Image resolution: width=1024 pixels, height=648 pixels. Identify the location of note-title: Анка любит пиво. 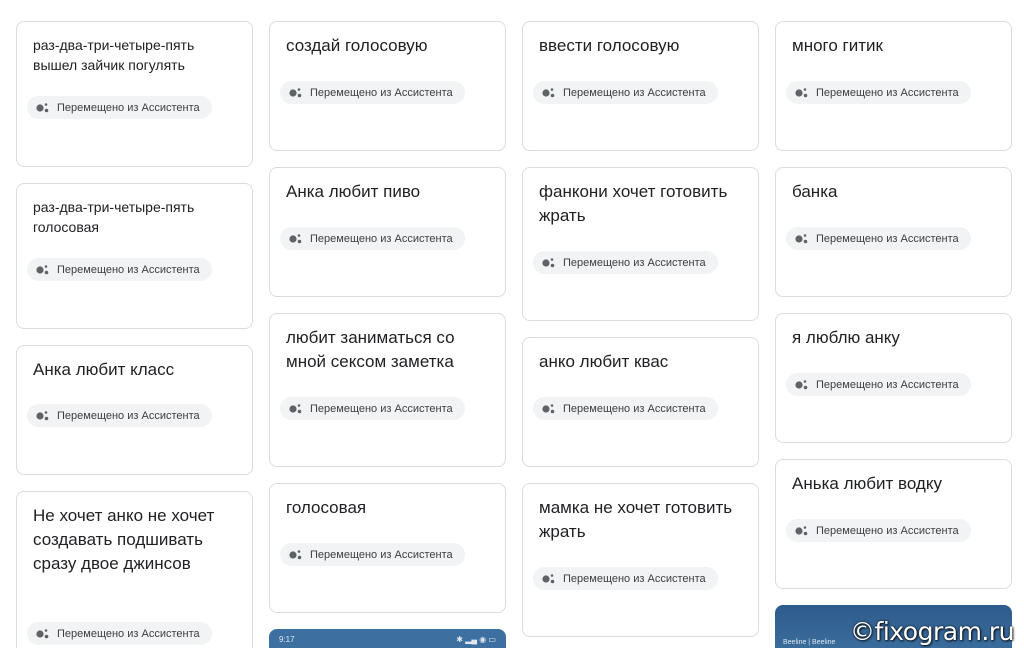
(353, 191).